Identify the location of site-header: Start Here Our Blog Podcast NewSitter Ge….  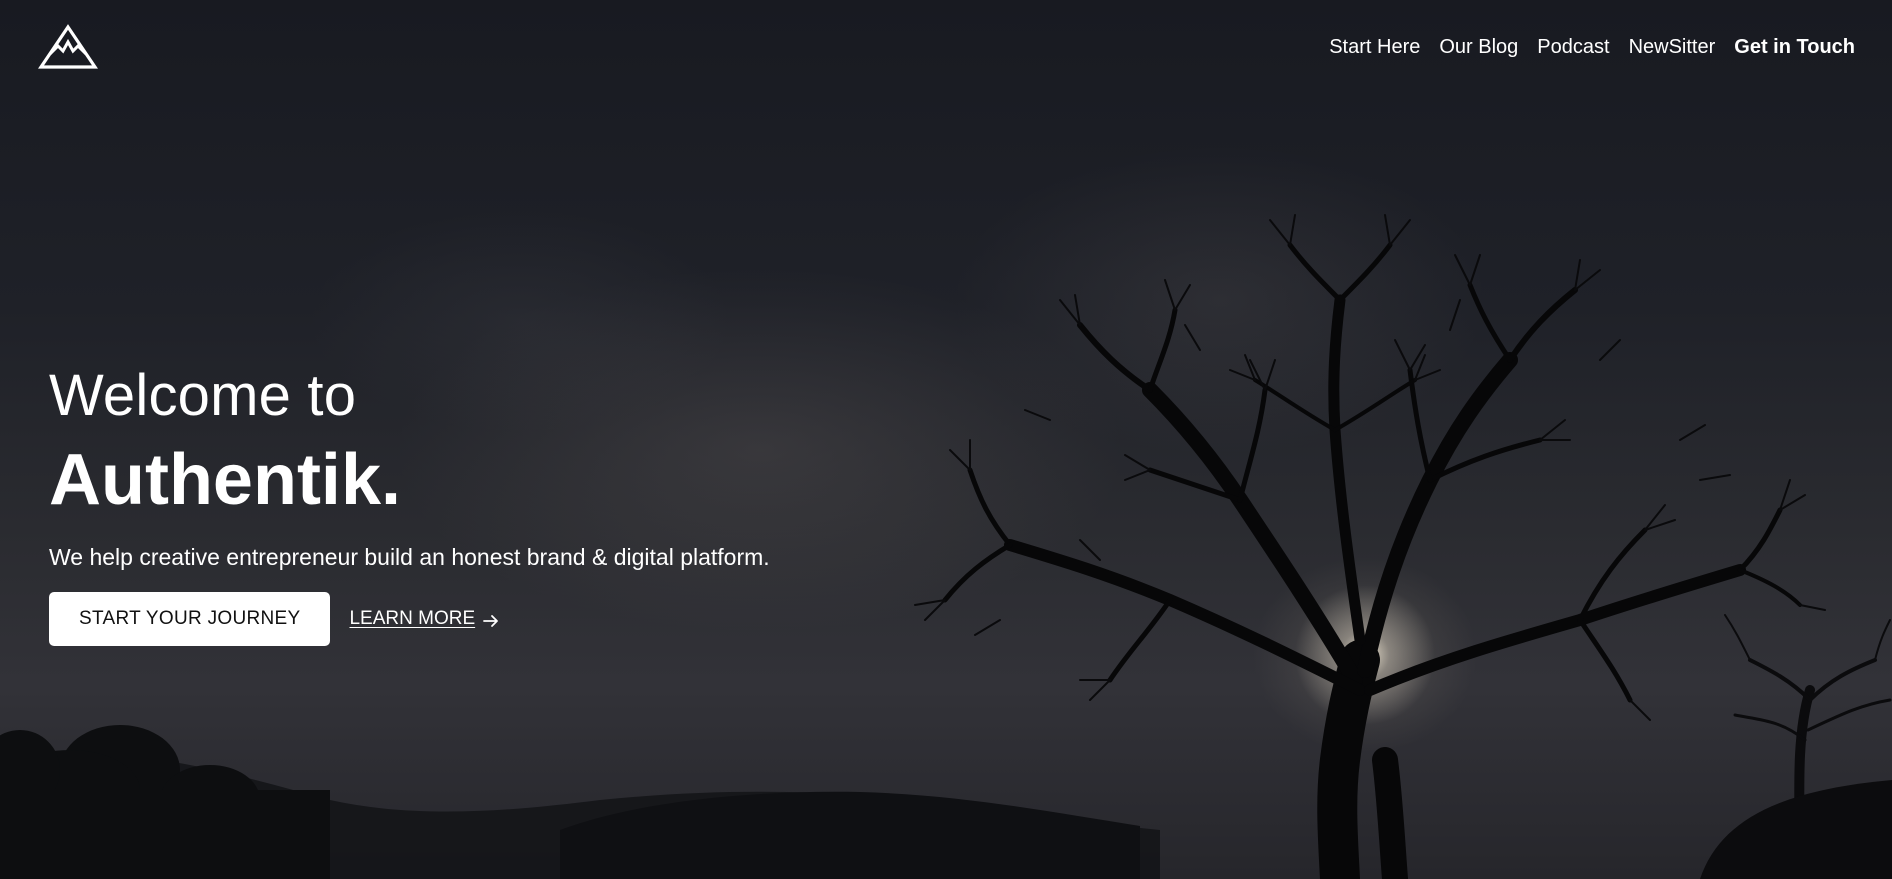
(946, 48).